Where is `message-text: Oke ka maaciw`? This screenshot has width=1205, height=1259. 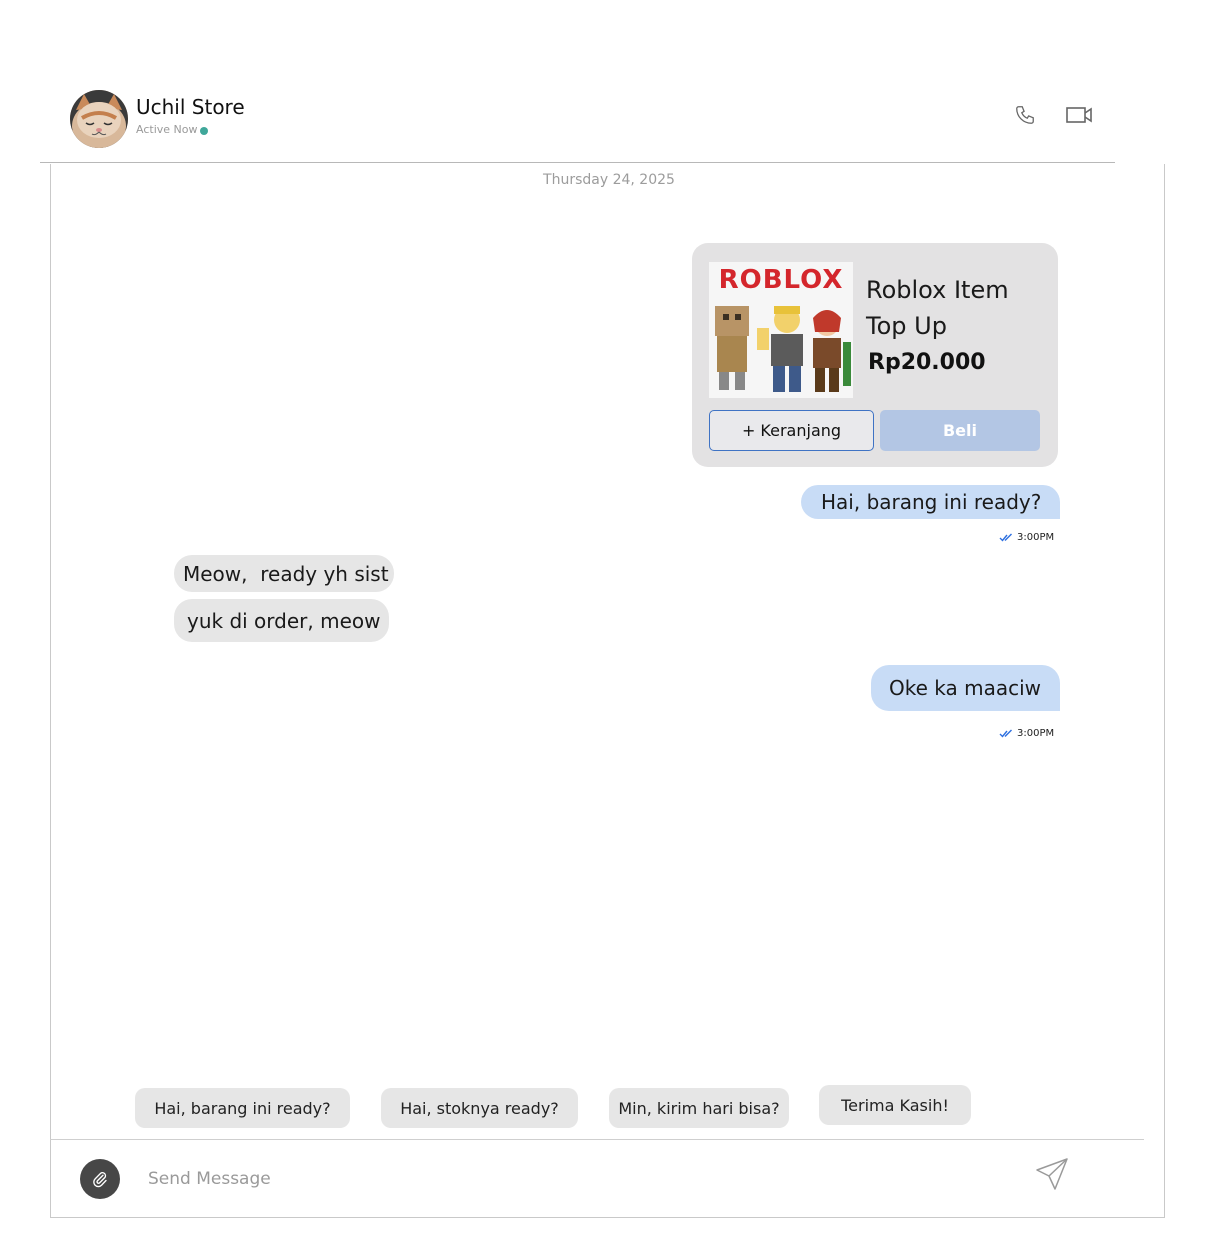
message-text: Oke ka maaciw is located at coordinates (965, 688).